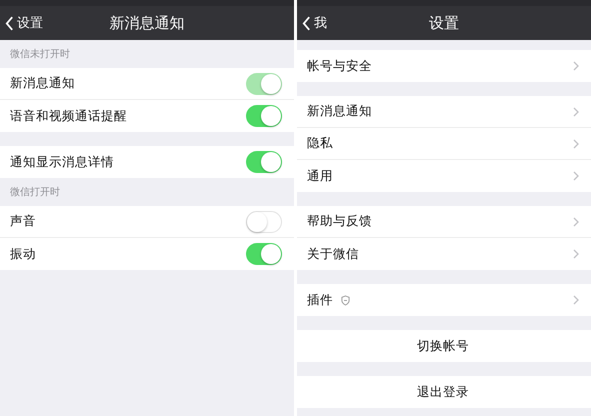 The height and width of the screenshot is (416, 591). Describe the element at coordinates (320, 176) in the screenshot. I see `row-label: 通用` at that location.